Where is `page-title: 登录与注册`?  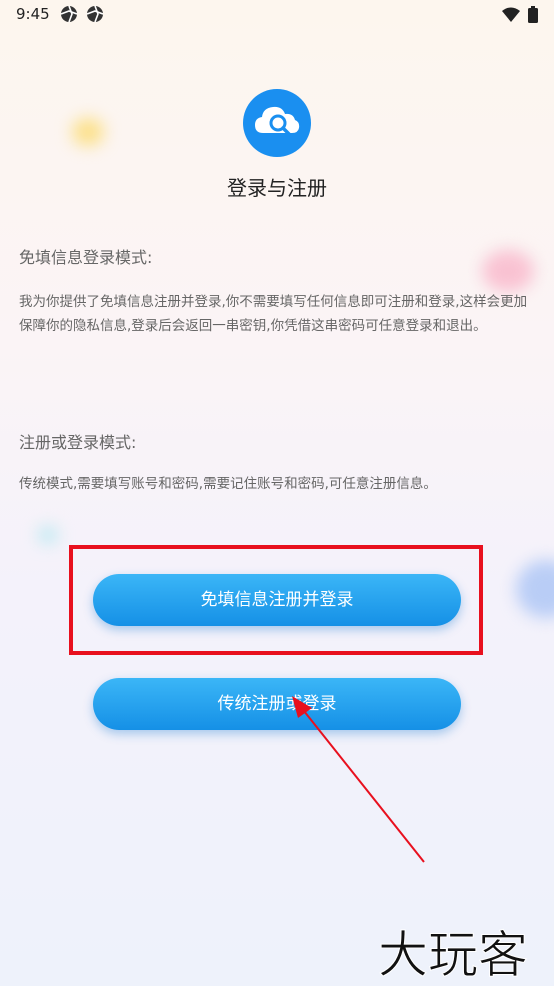
page-title: 登录与注册 is located at coordinates (277, 188).